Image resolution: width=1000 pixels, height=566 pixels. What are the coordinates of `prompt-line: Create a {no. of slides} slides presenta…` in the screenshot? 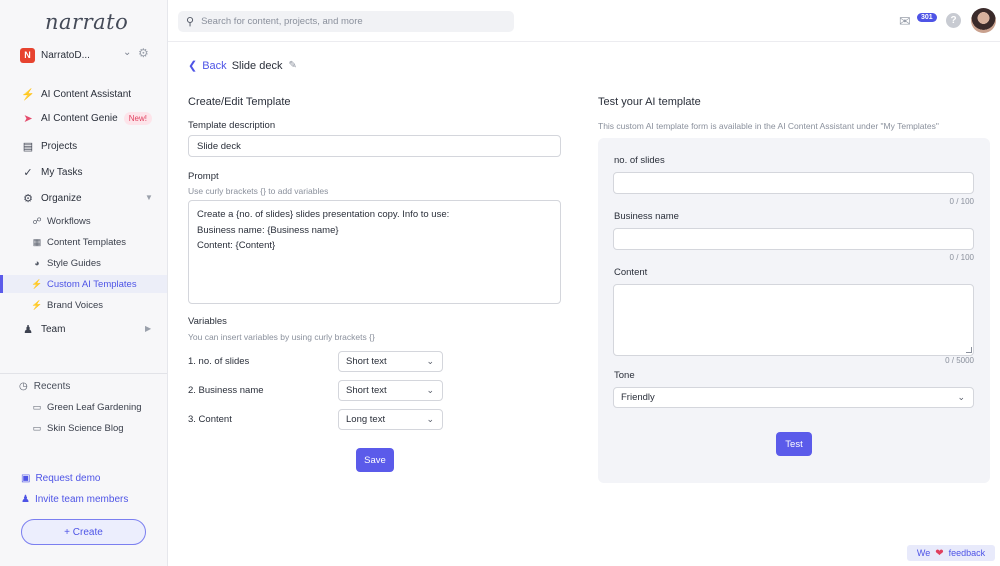 It's located at (323, 214).